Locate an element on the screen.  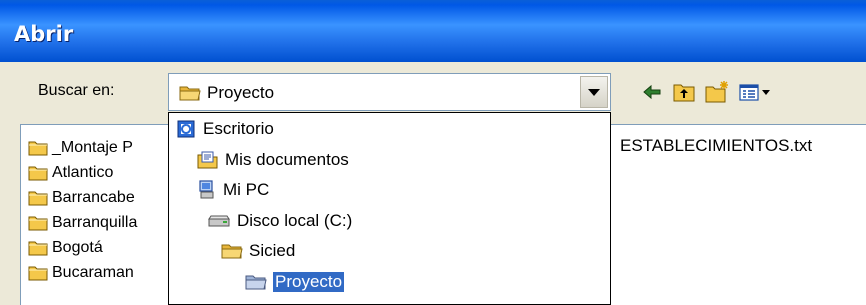
list-item: Barranquilla is located at coordinates (82, 223).